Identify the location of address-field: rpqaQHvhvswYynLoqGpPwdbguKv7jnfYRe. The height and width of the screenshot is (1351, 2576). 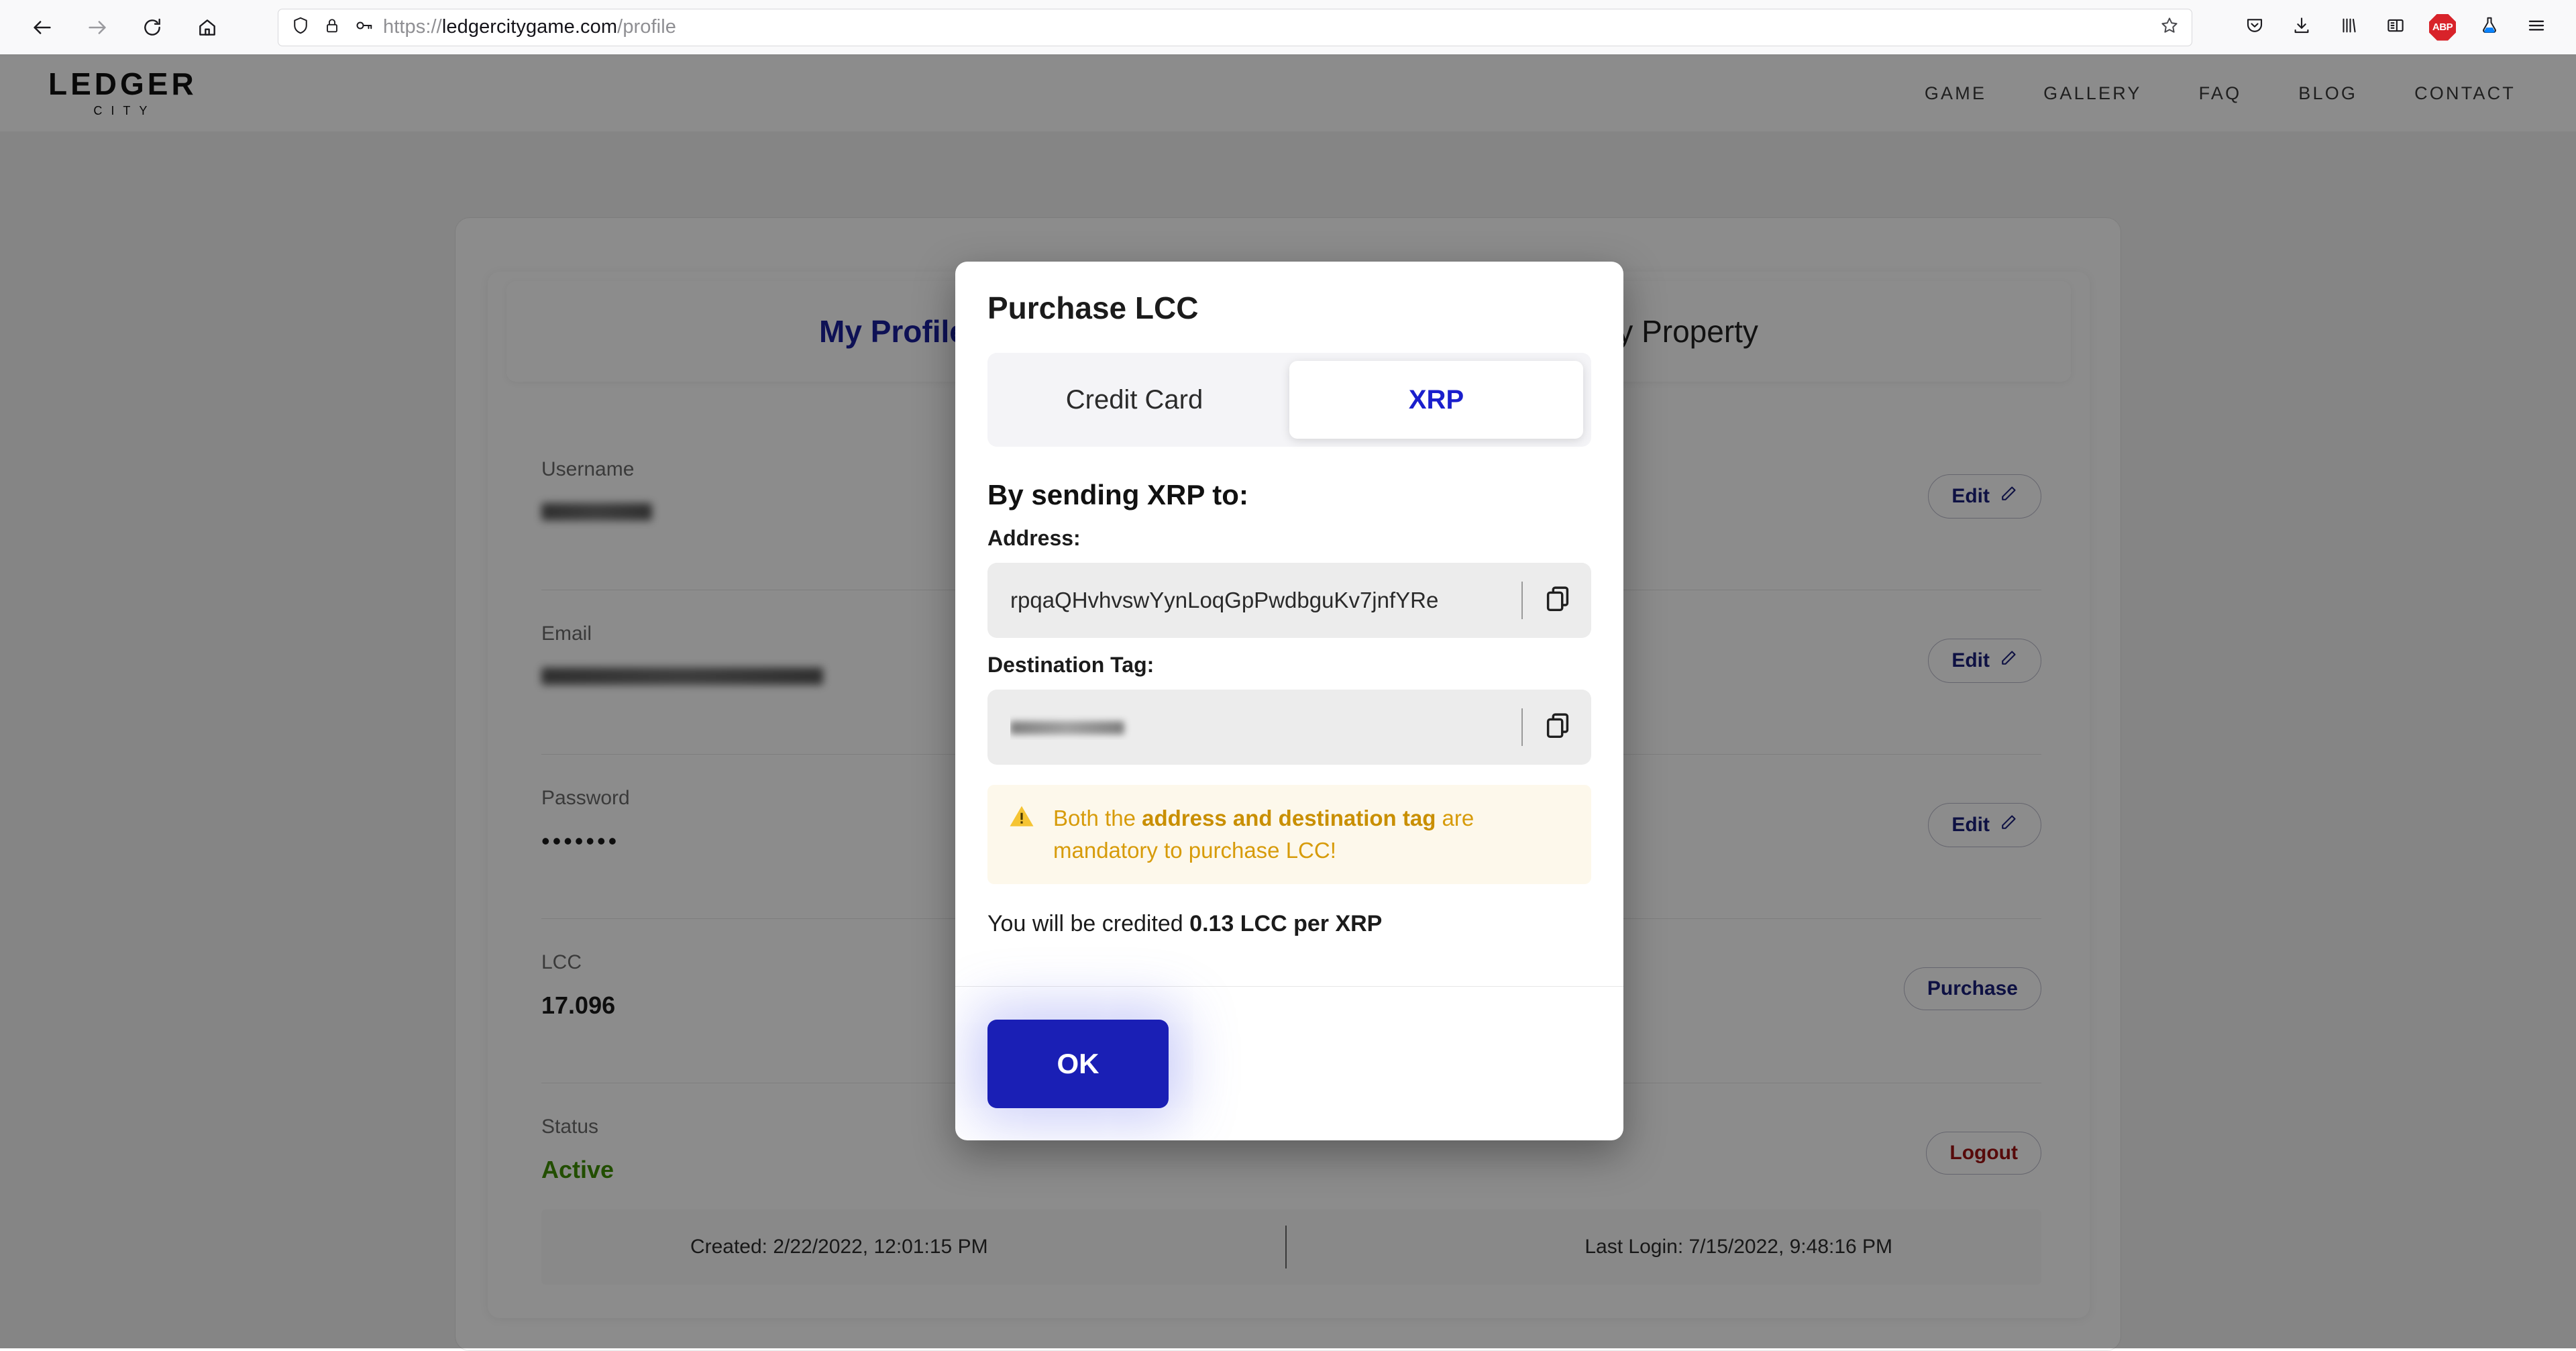
(1289, 600).